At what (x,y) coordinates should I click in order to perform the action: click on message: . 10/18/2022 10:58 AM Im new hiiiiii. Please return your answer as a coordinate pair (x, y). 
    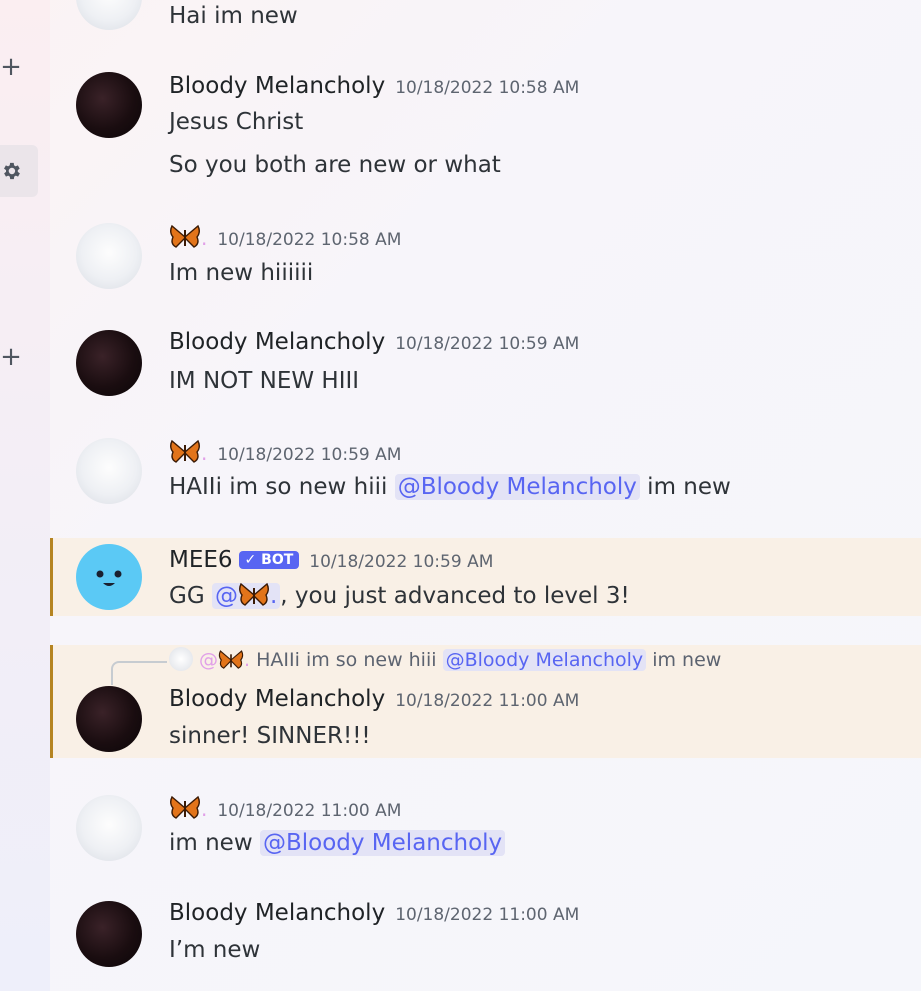
    Looking at the image, I should click on (485, 260).